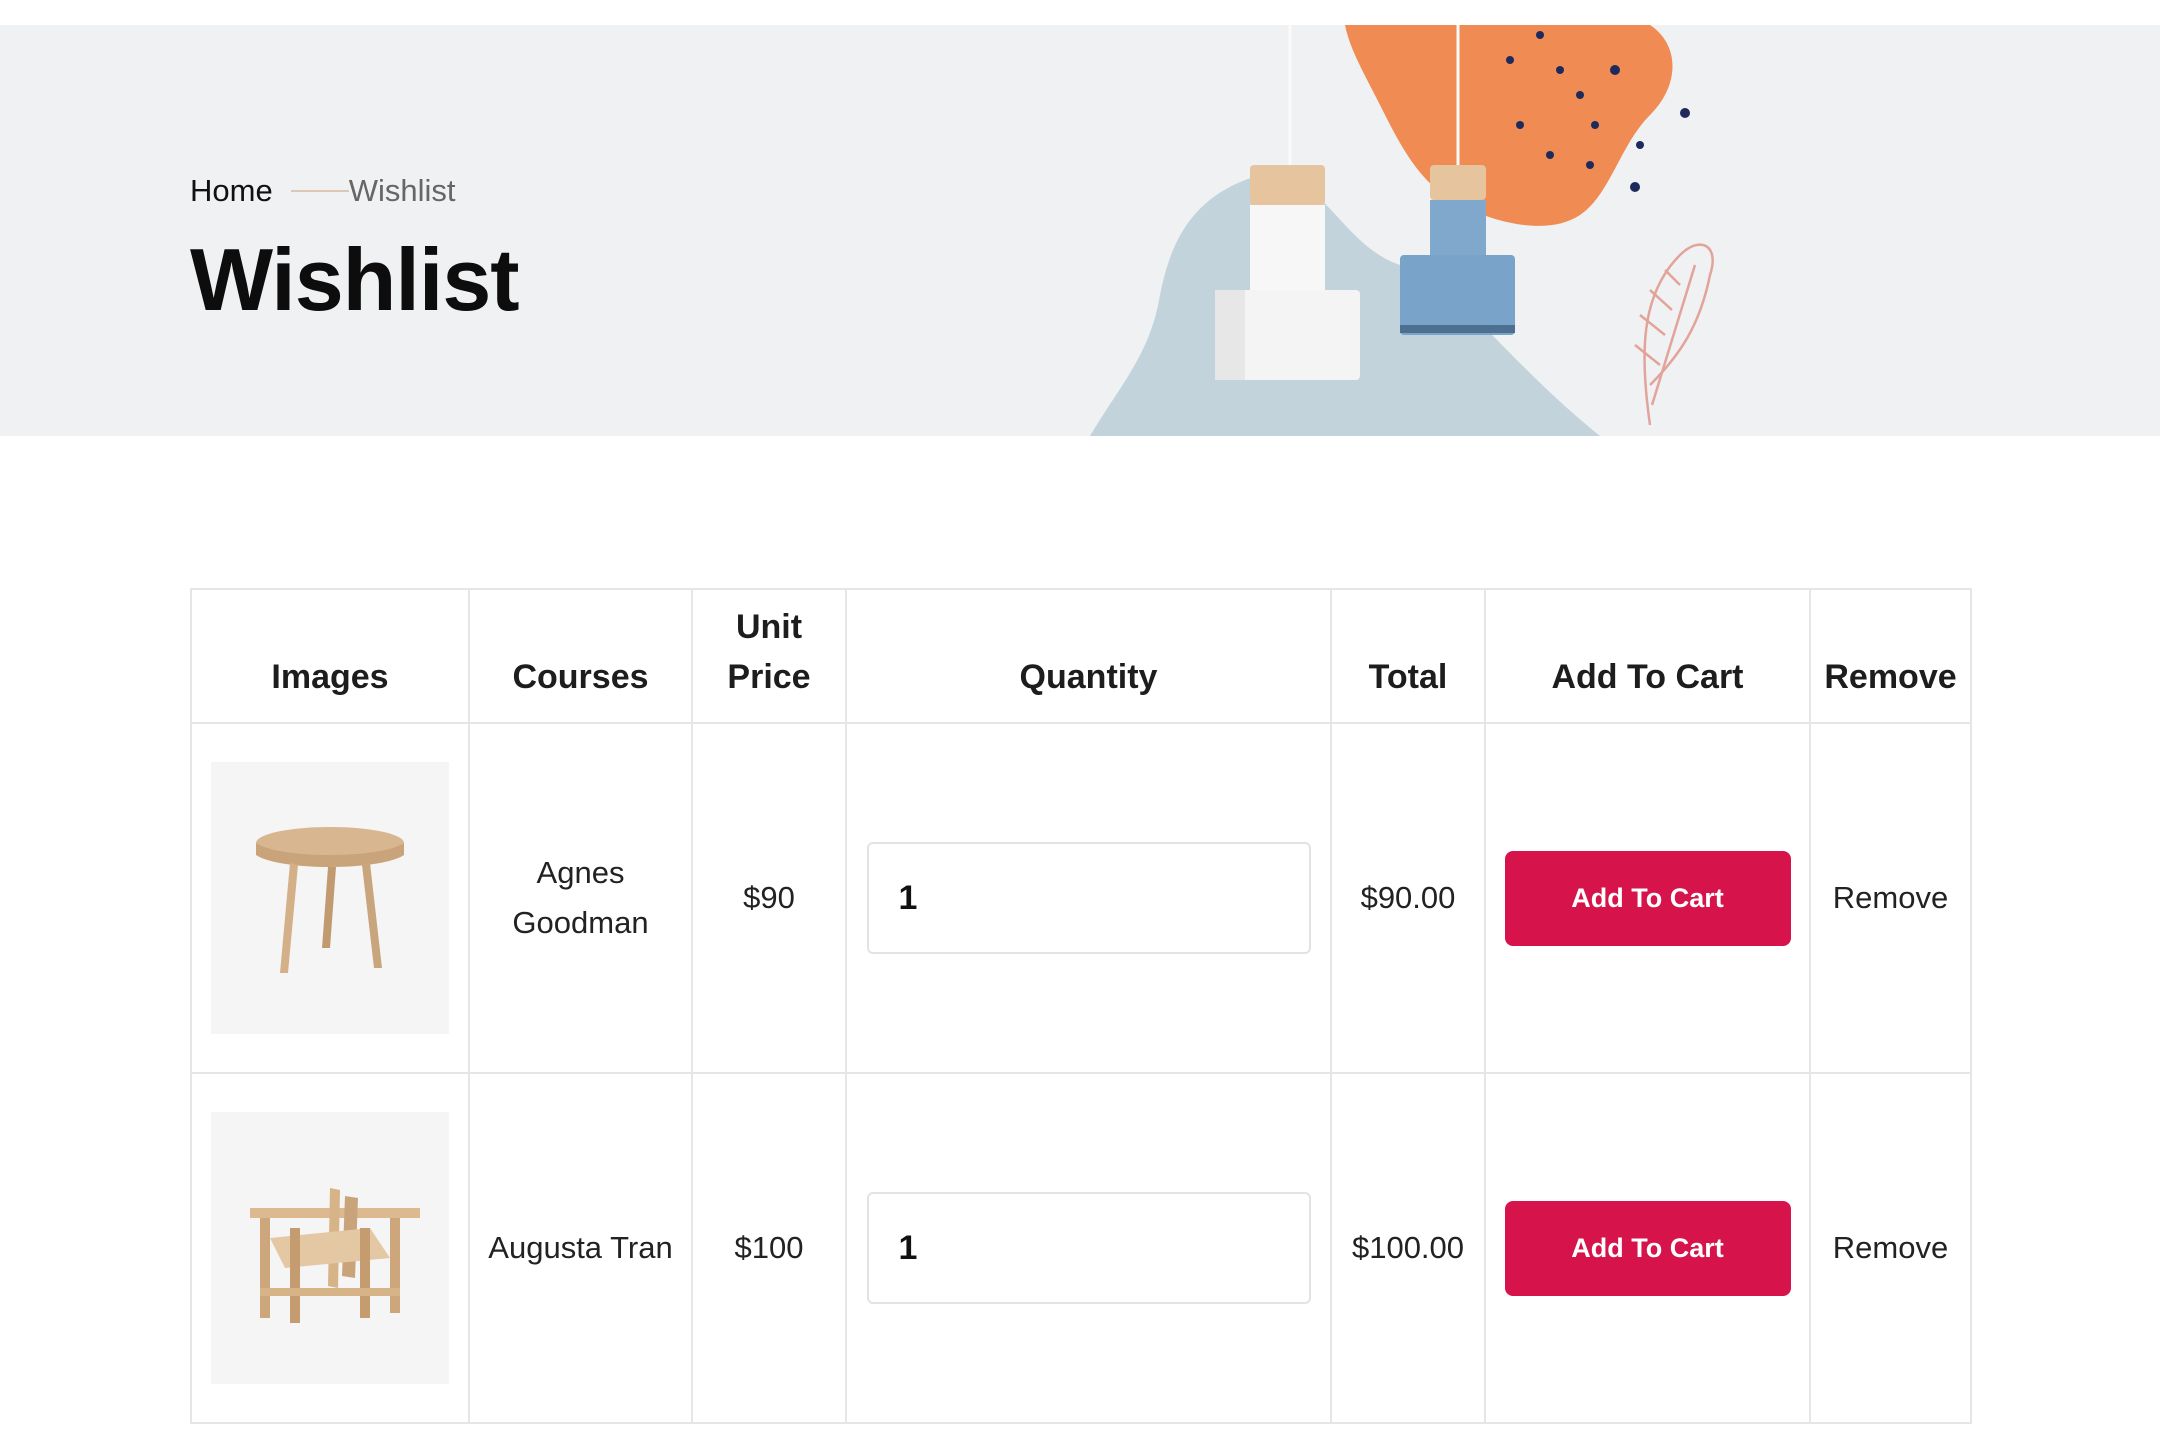 This screenshot has width=2160, height=1437. Describe the element at coordinates (330, 656) in the screenshot. I see `column-header-images: Images` at that location.